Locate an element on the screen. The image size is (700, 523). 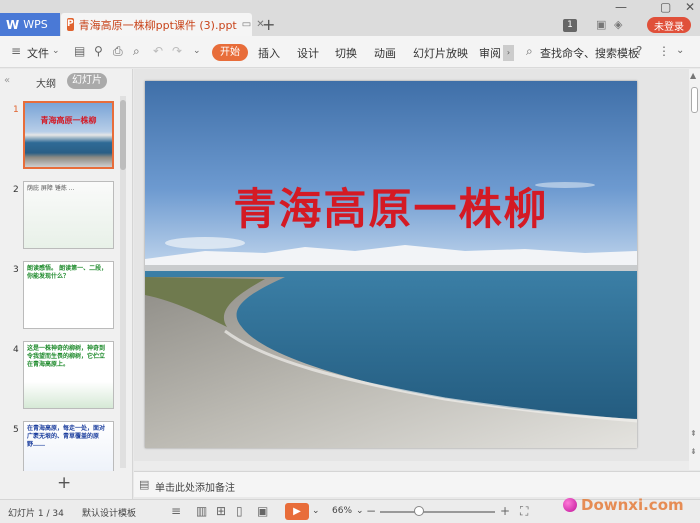
tab-design: 设计 is located at coordinates (308, 53).